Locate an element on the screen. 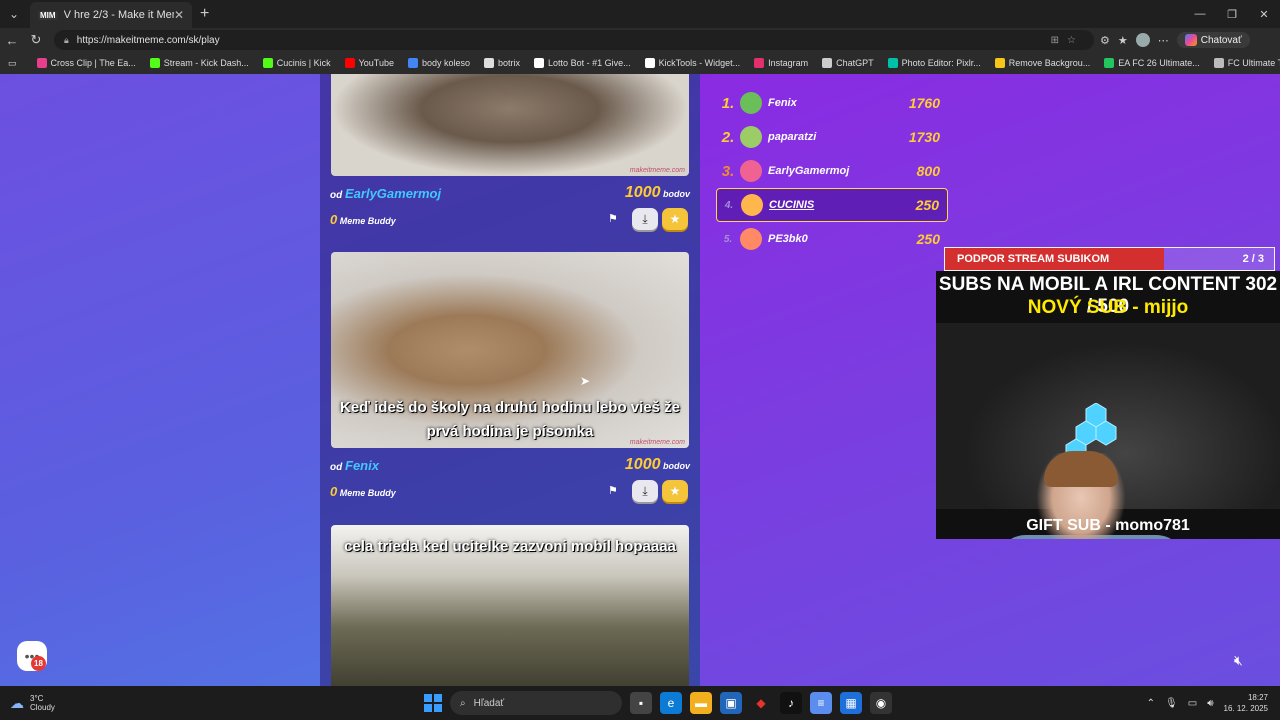 The width and height of the screenshot is (1280, 720). search-placeholder: Hľadať is located at coordinates (489, 703).